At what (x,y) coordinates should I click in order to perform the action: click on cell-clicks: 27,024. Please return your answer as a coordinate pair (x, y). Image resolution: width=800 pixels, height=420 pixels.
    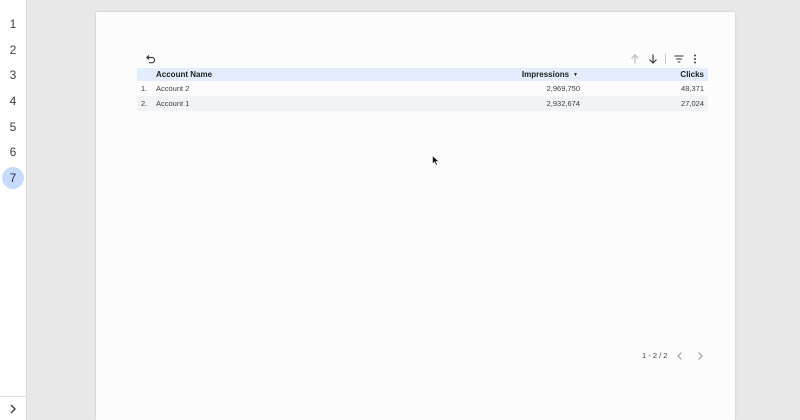
    Looking at the image, I should click on (692, 103).